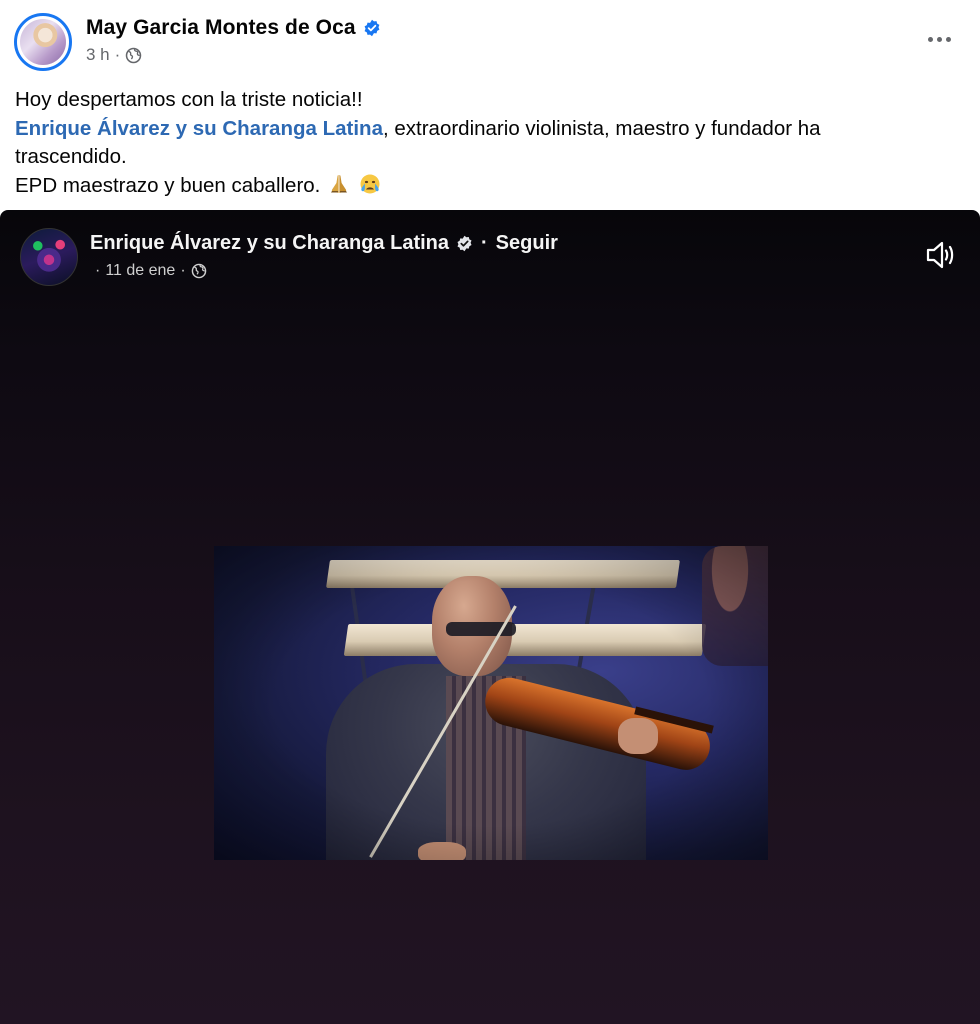  I want to click on more-options-button, so click(939, 39).